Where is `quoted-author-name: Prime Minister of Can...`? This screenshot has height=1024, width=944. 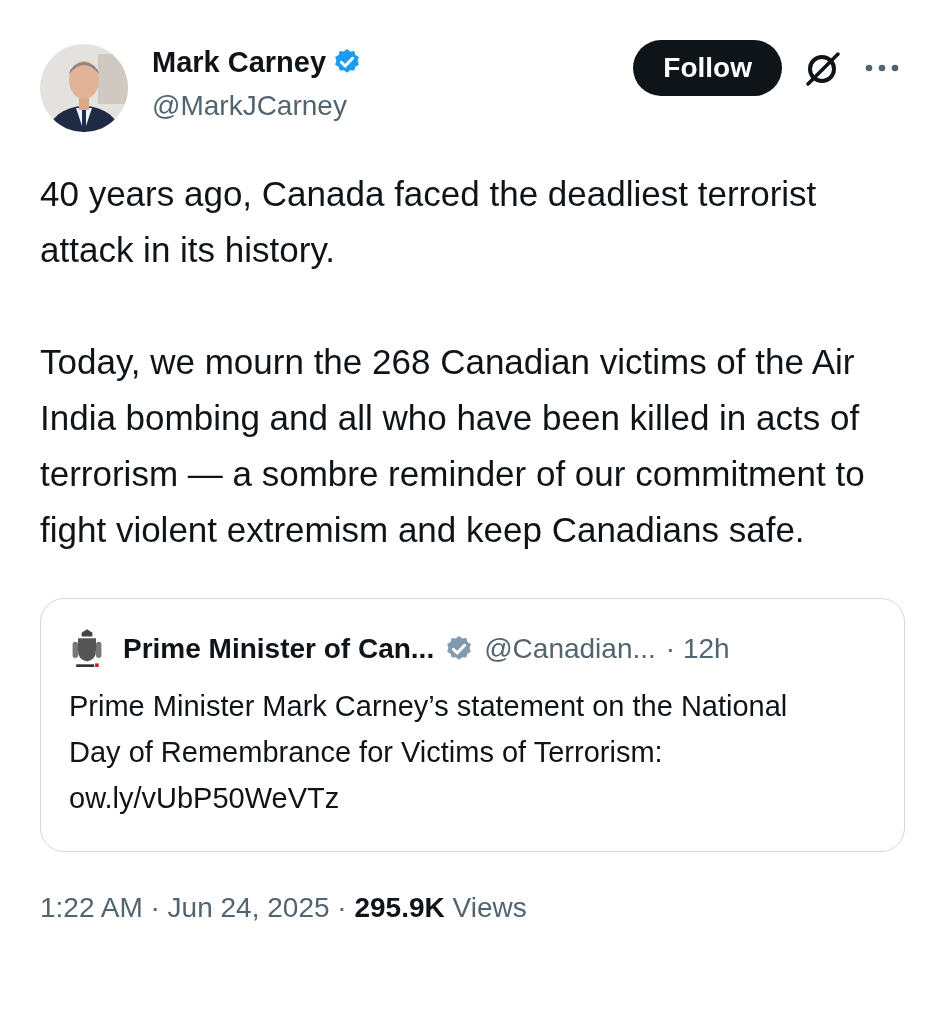
quoted-author-name: Prime Minister of Can... is located at coordinates (279, 649).